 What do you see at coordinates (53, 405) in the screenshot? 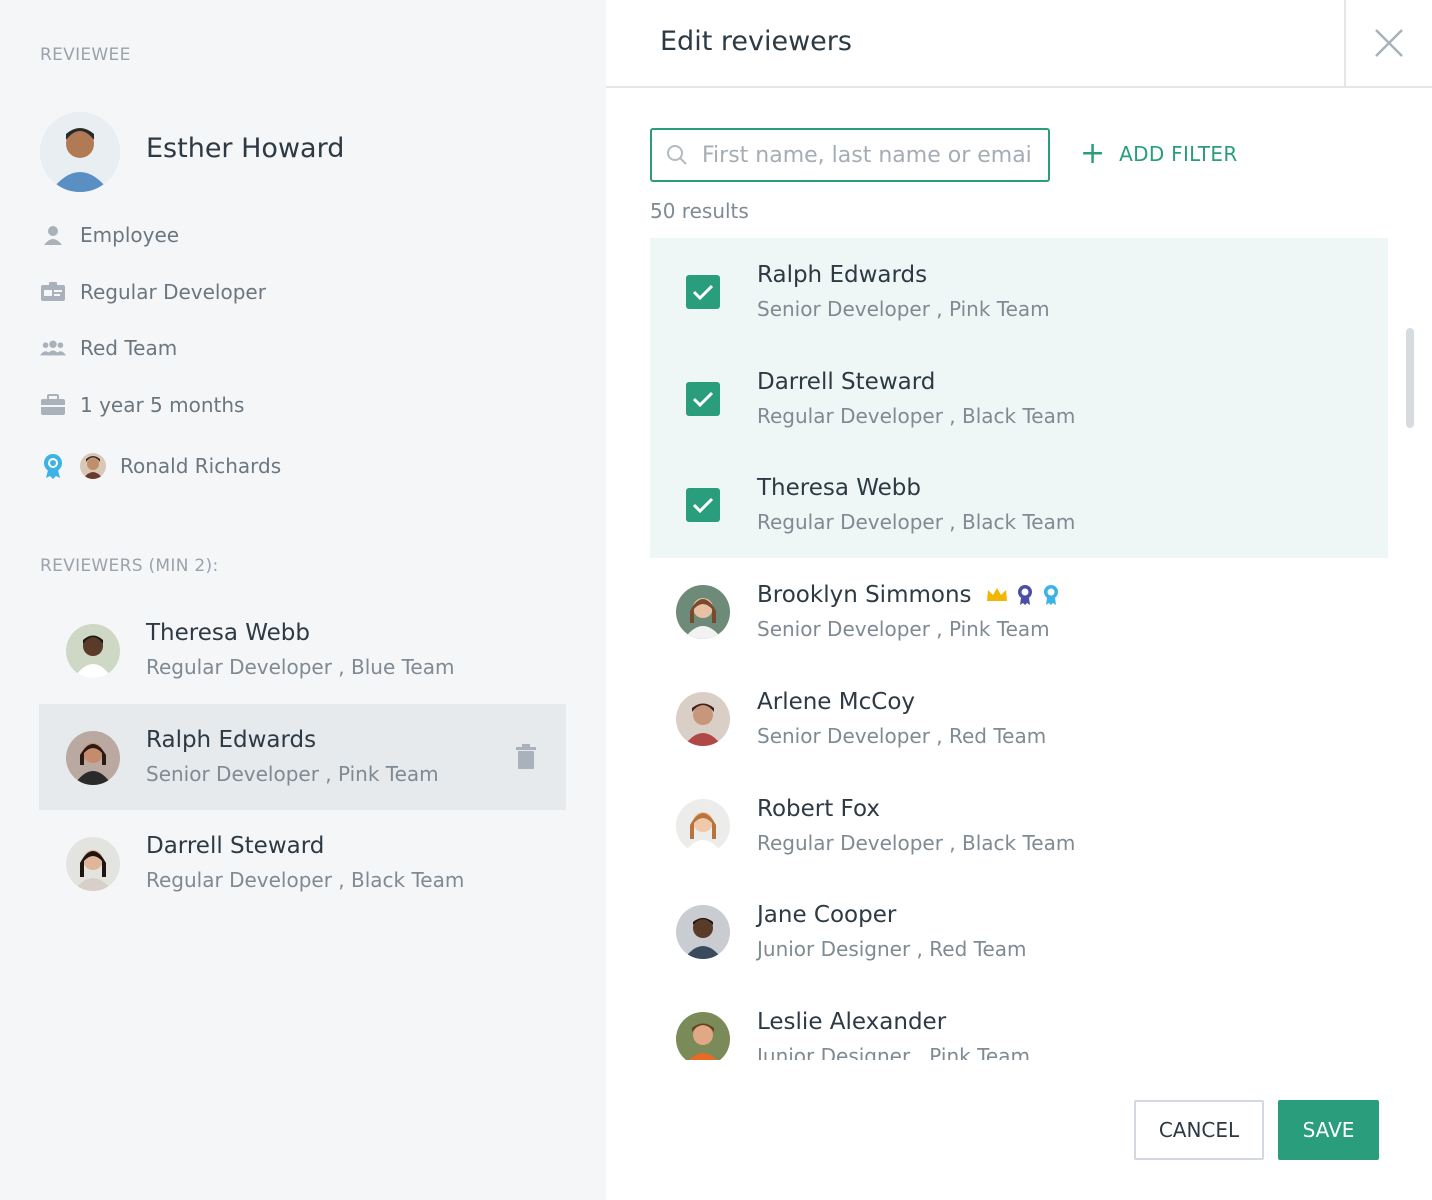
I see `briefcase-icon` at bounding box center [53, 405].